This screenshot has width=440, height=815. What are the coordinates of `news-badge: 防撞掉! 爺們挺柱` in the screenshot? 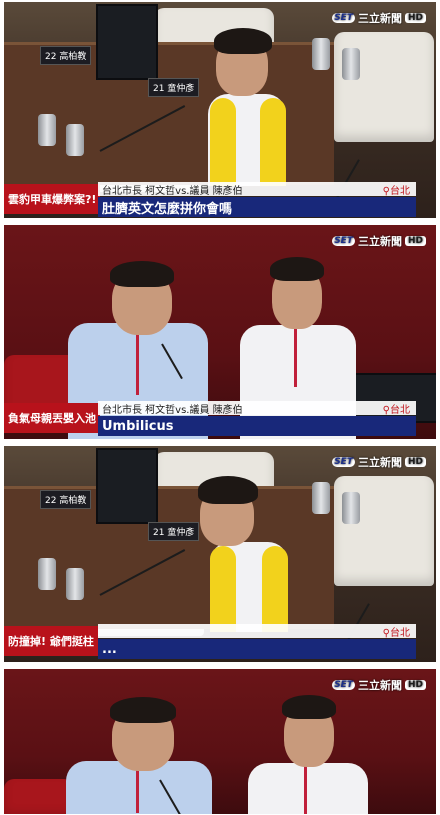 It's located at (51, 641).